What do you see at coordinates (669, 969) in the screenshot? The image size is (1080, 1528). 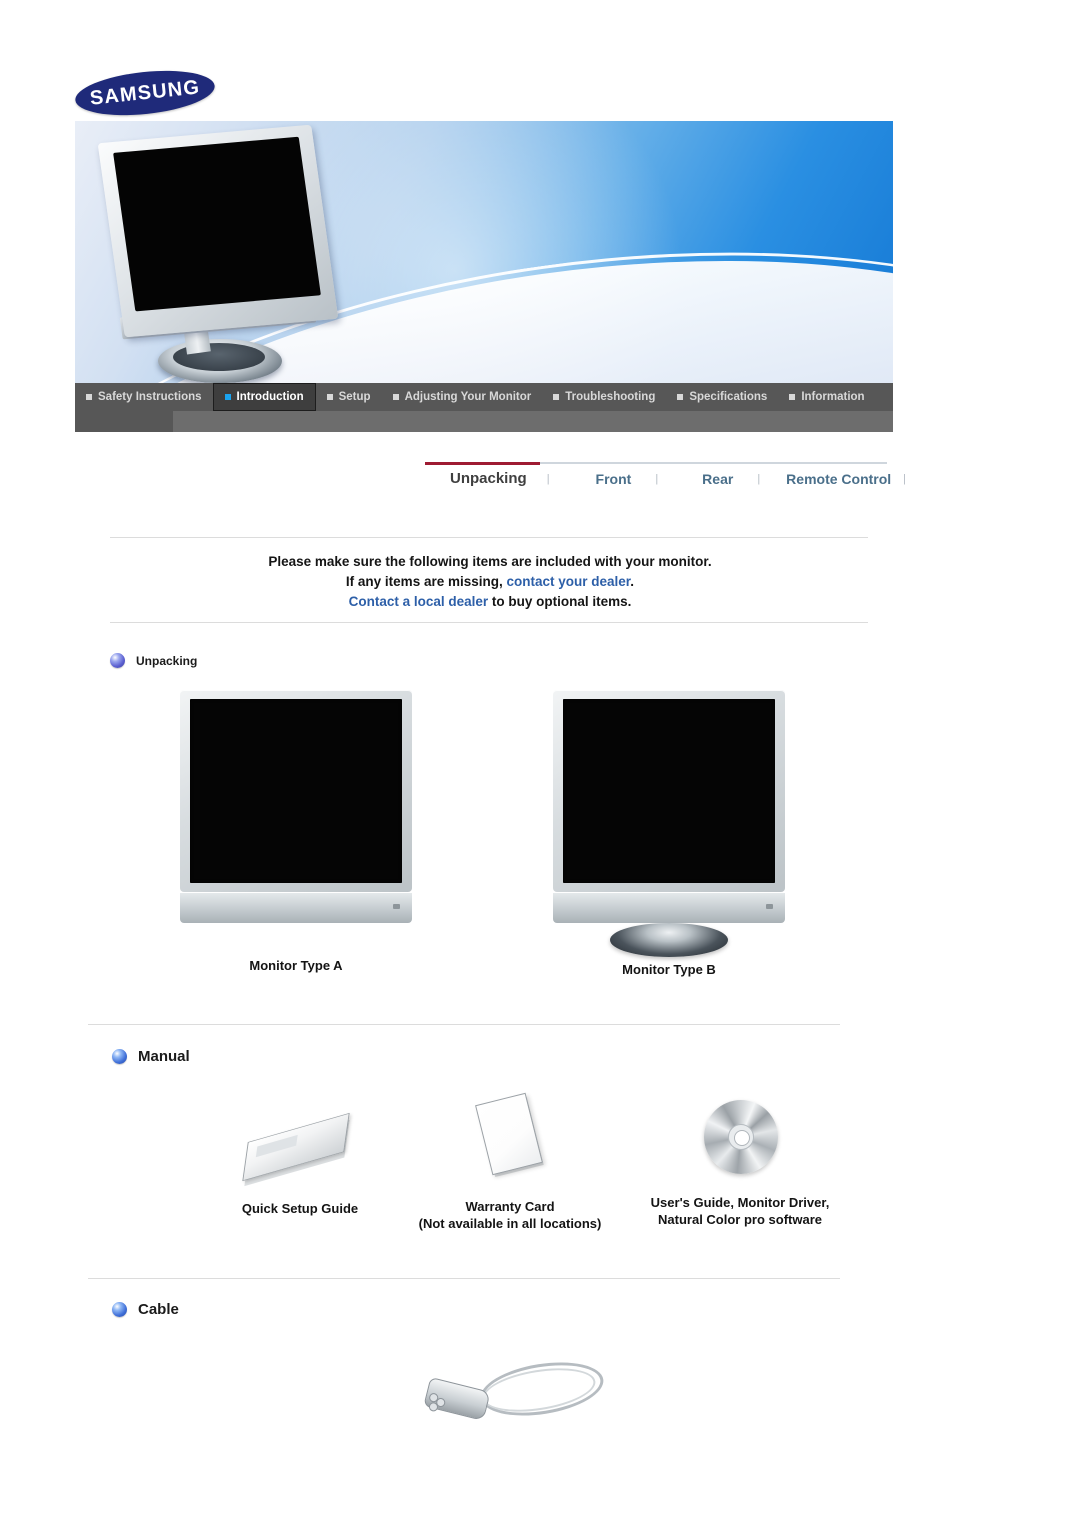 I see `figure-caption: Monitor Type B` at bounding box center [669, 969].